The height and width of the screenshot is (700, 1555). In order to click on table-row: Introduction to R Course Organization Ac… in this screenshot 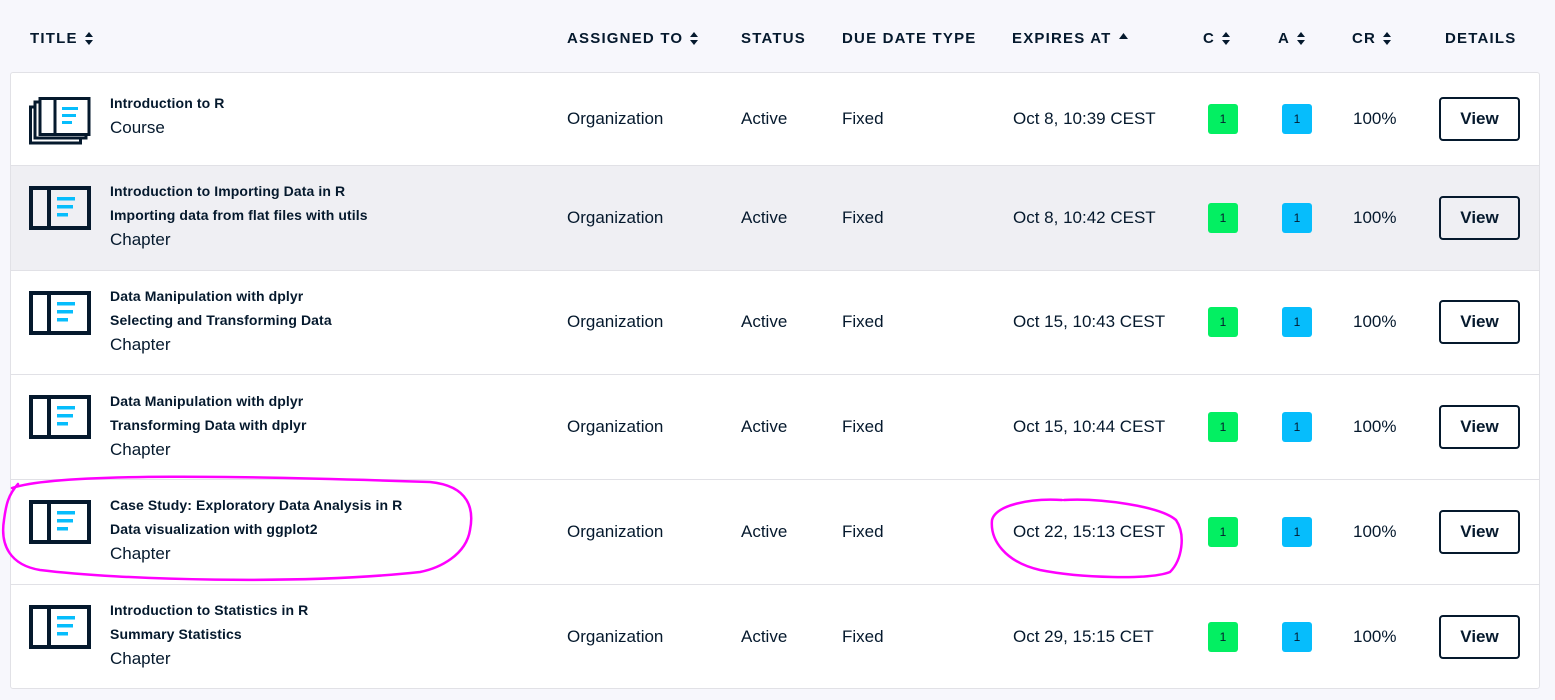, I will do `click(775, 119)`.